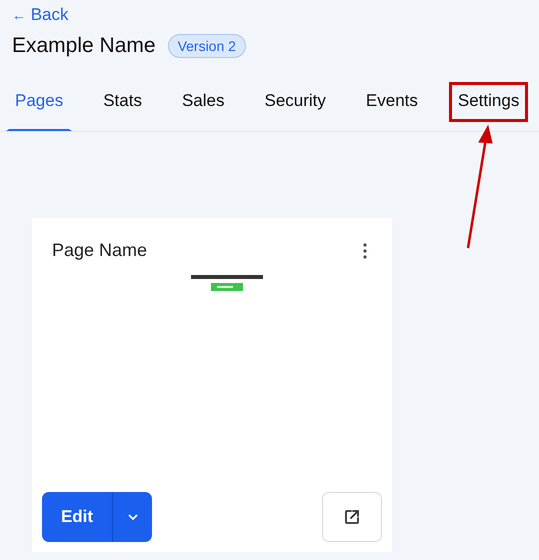 The height and width of the screenshot is (560, 539). I want to click on version-badge: Version 2, so click(207, 46).